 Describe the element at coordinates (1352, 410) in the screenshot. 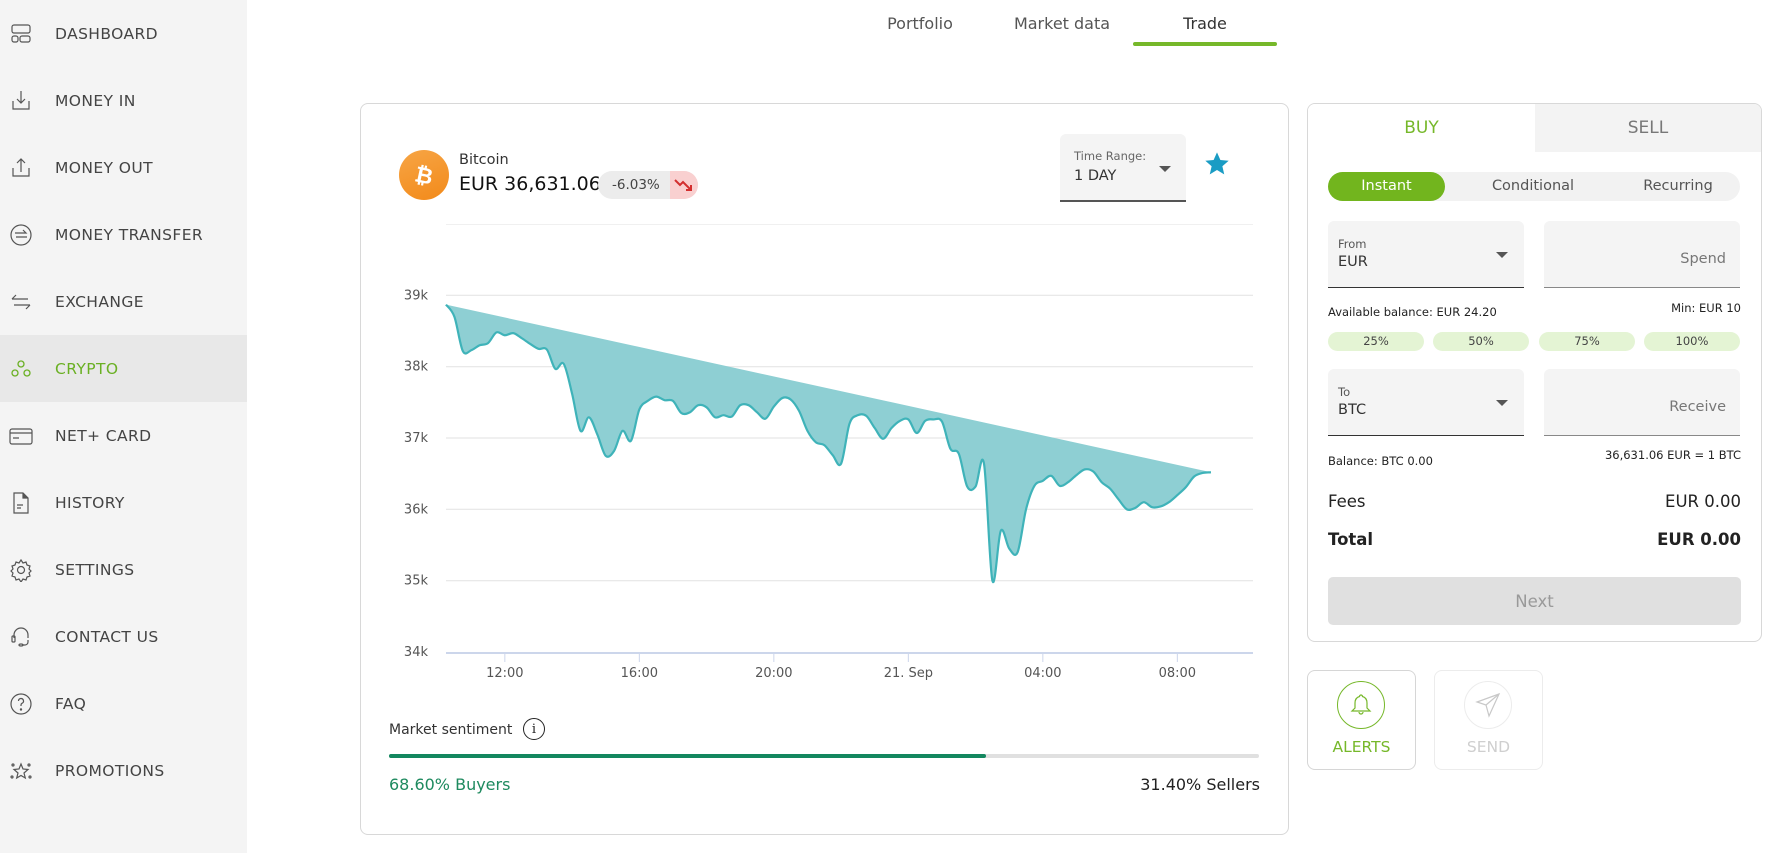

I see `to-value: BTC` at that location.